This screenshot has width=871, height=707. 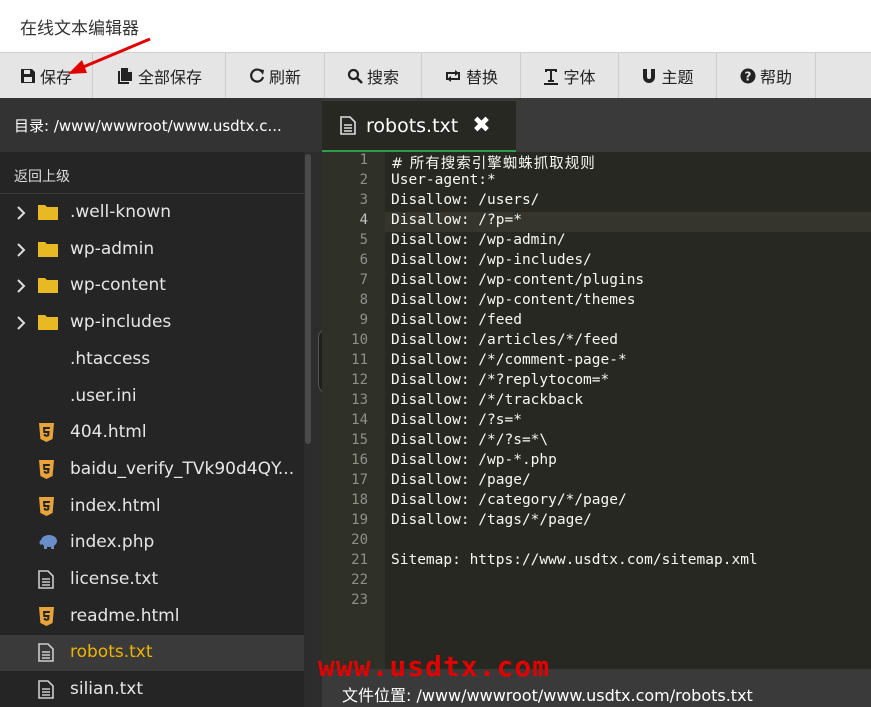 What do you see at coordinates (461, 480) in the screenshot?
I see `code-line: Disallow: /page/` at bounding box center [461, 480].